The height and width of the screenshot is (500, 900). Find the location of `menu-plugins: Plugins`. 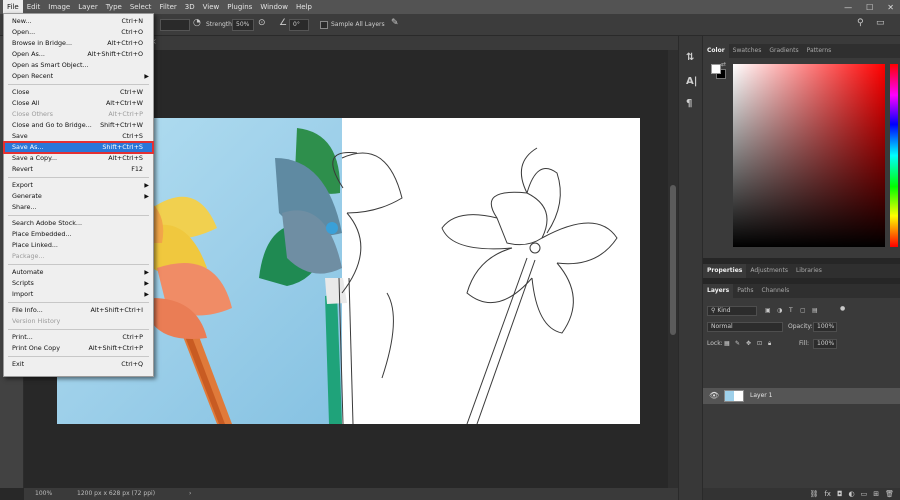

menu-plugins: Plugins is located at coordinates (239, 7).